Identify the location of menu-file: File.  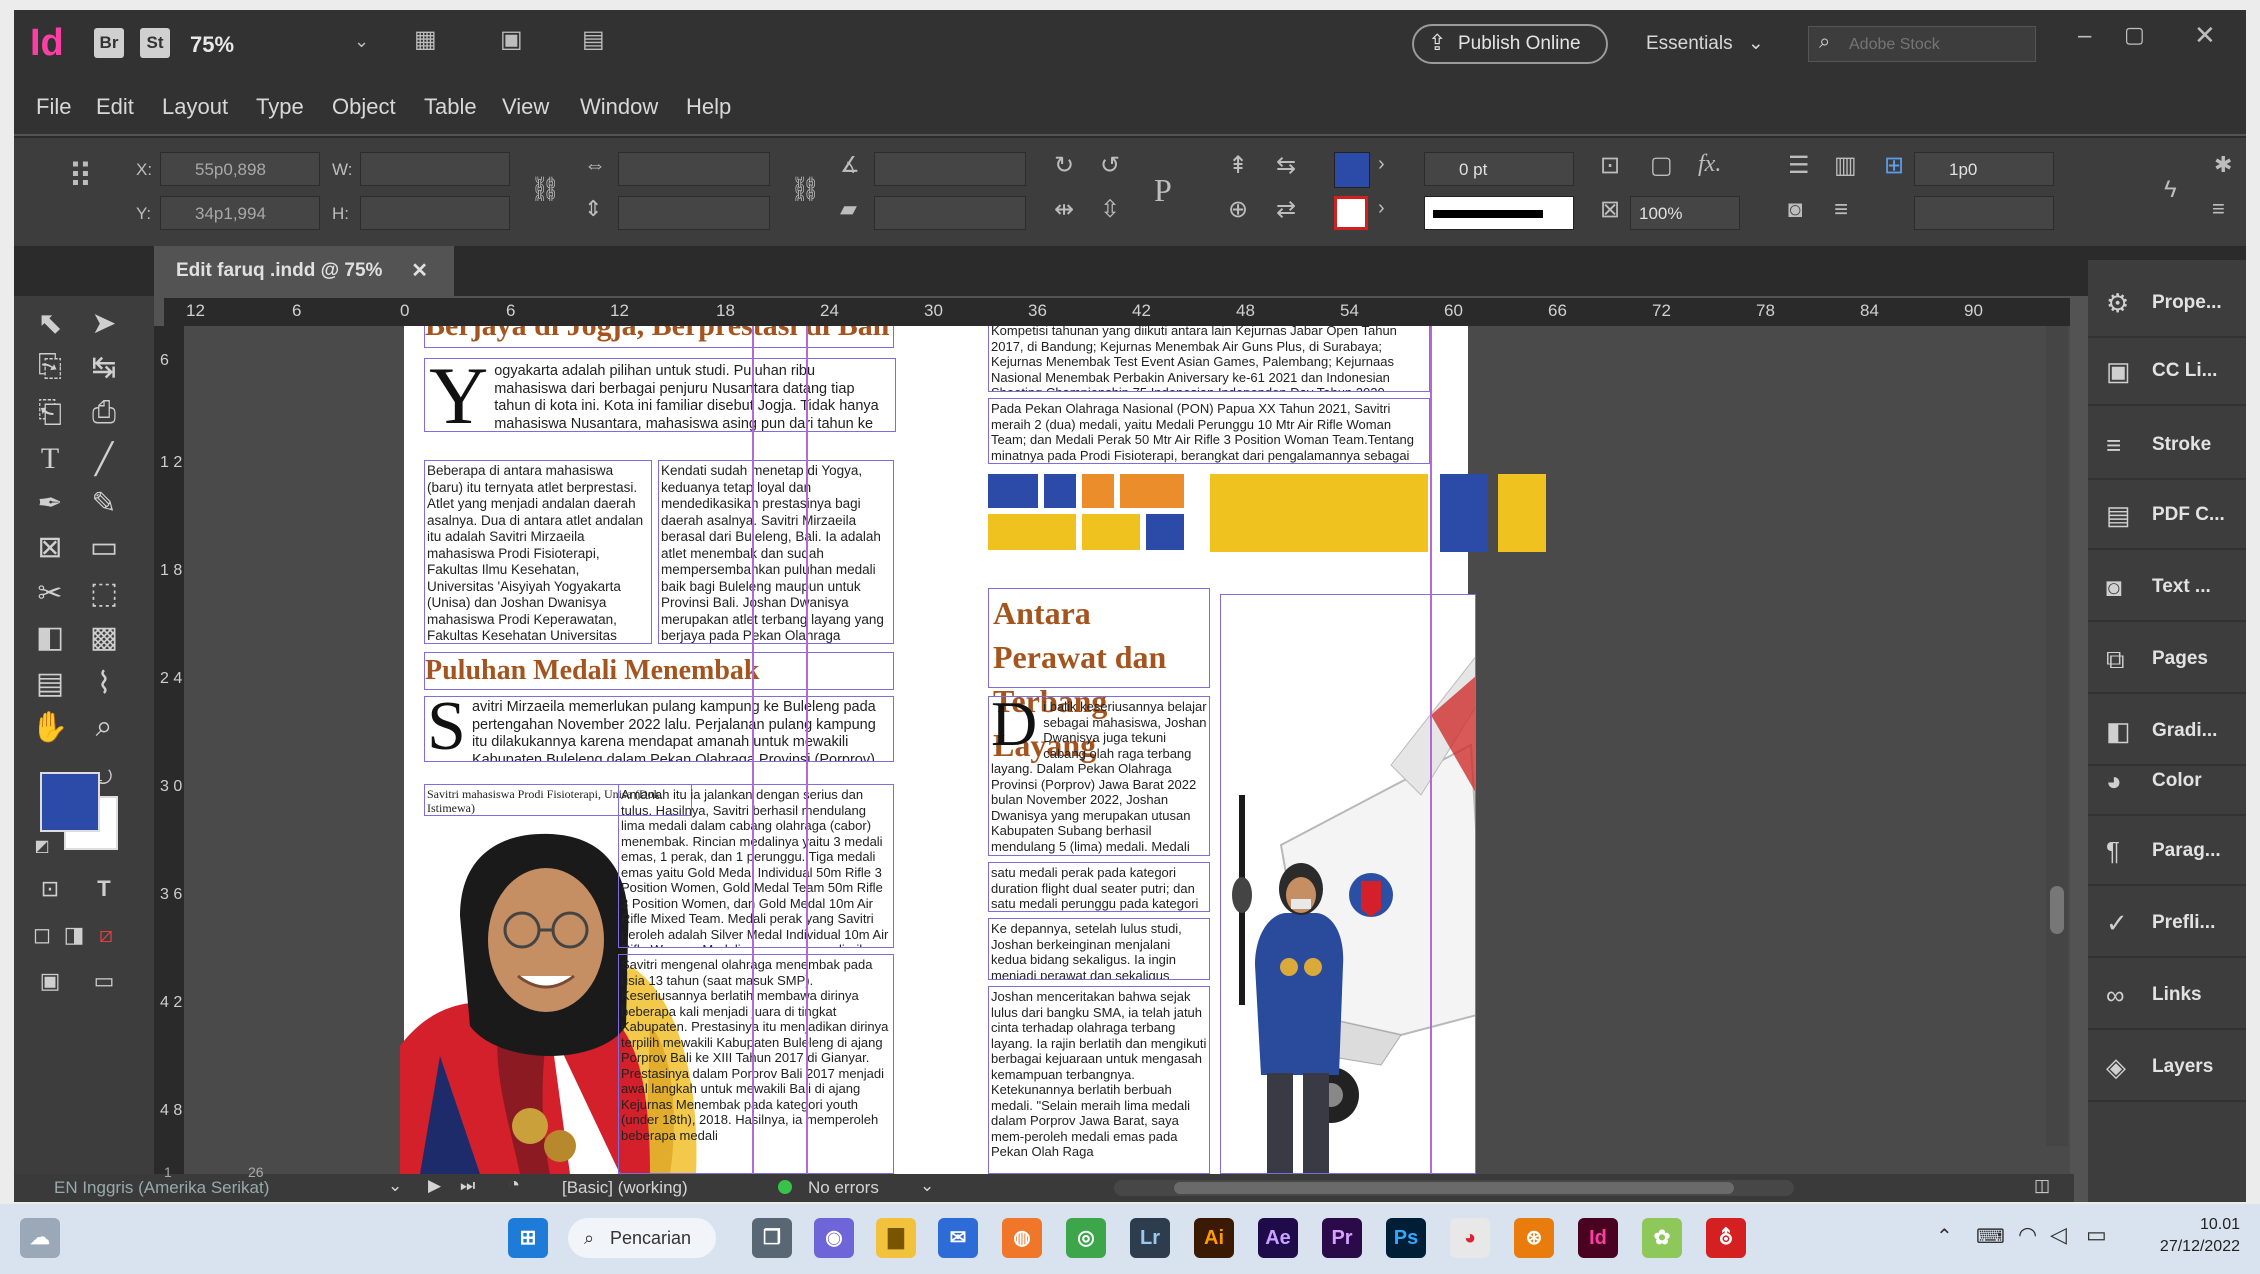
(53, 107).